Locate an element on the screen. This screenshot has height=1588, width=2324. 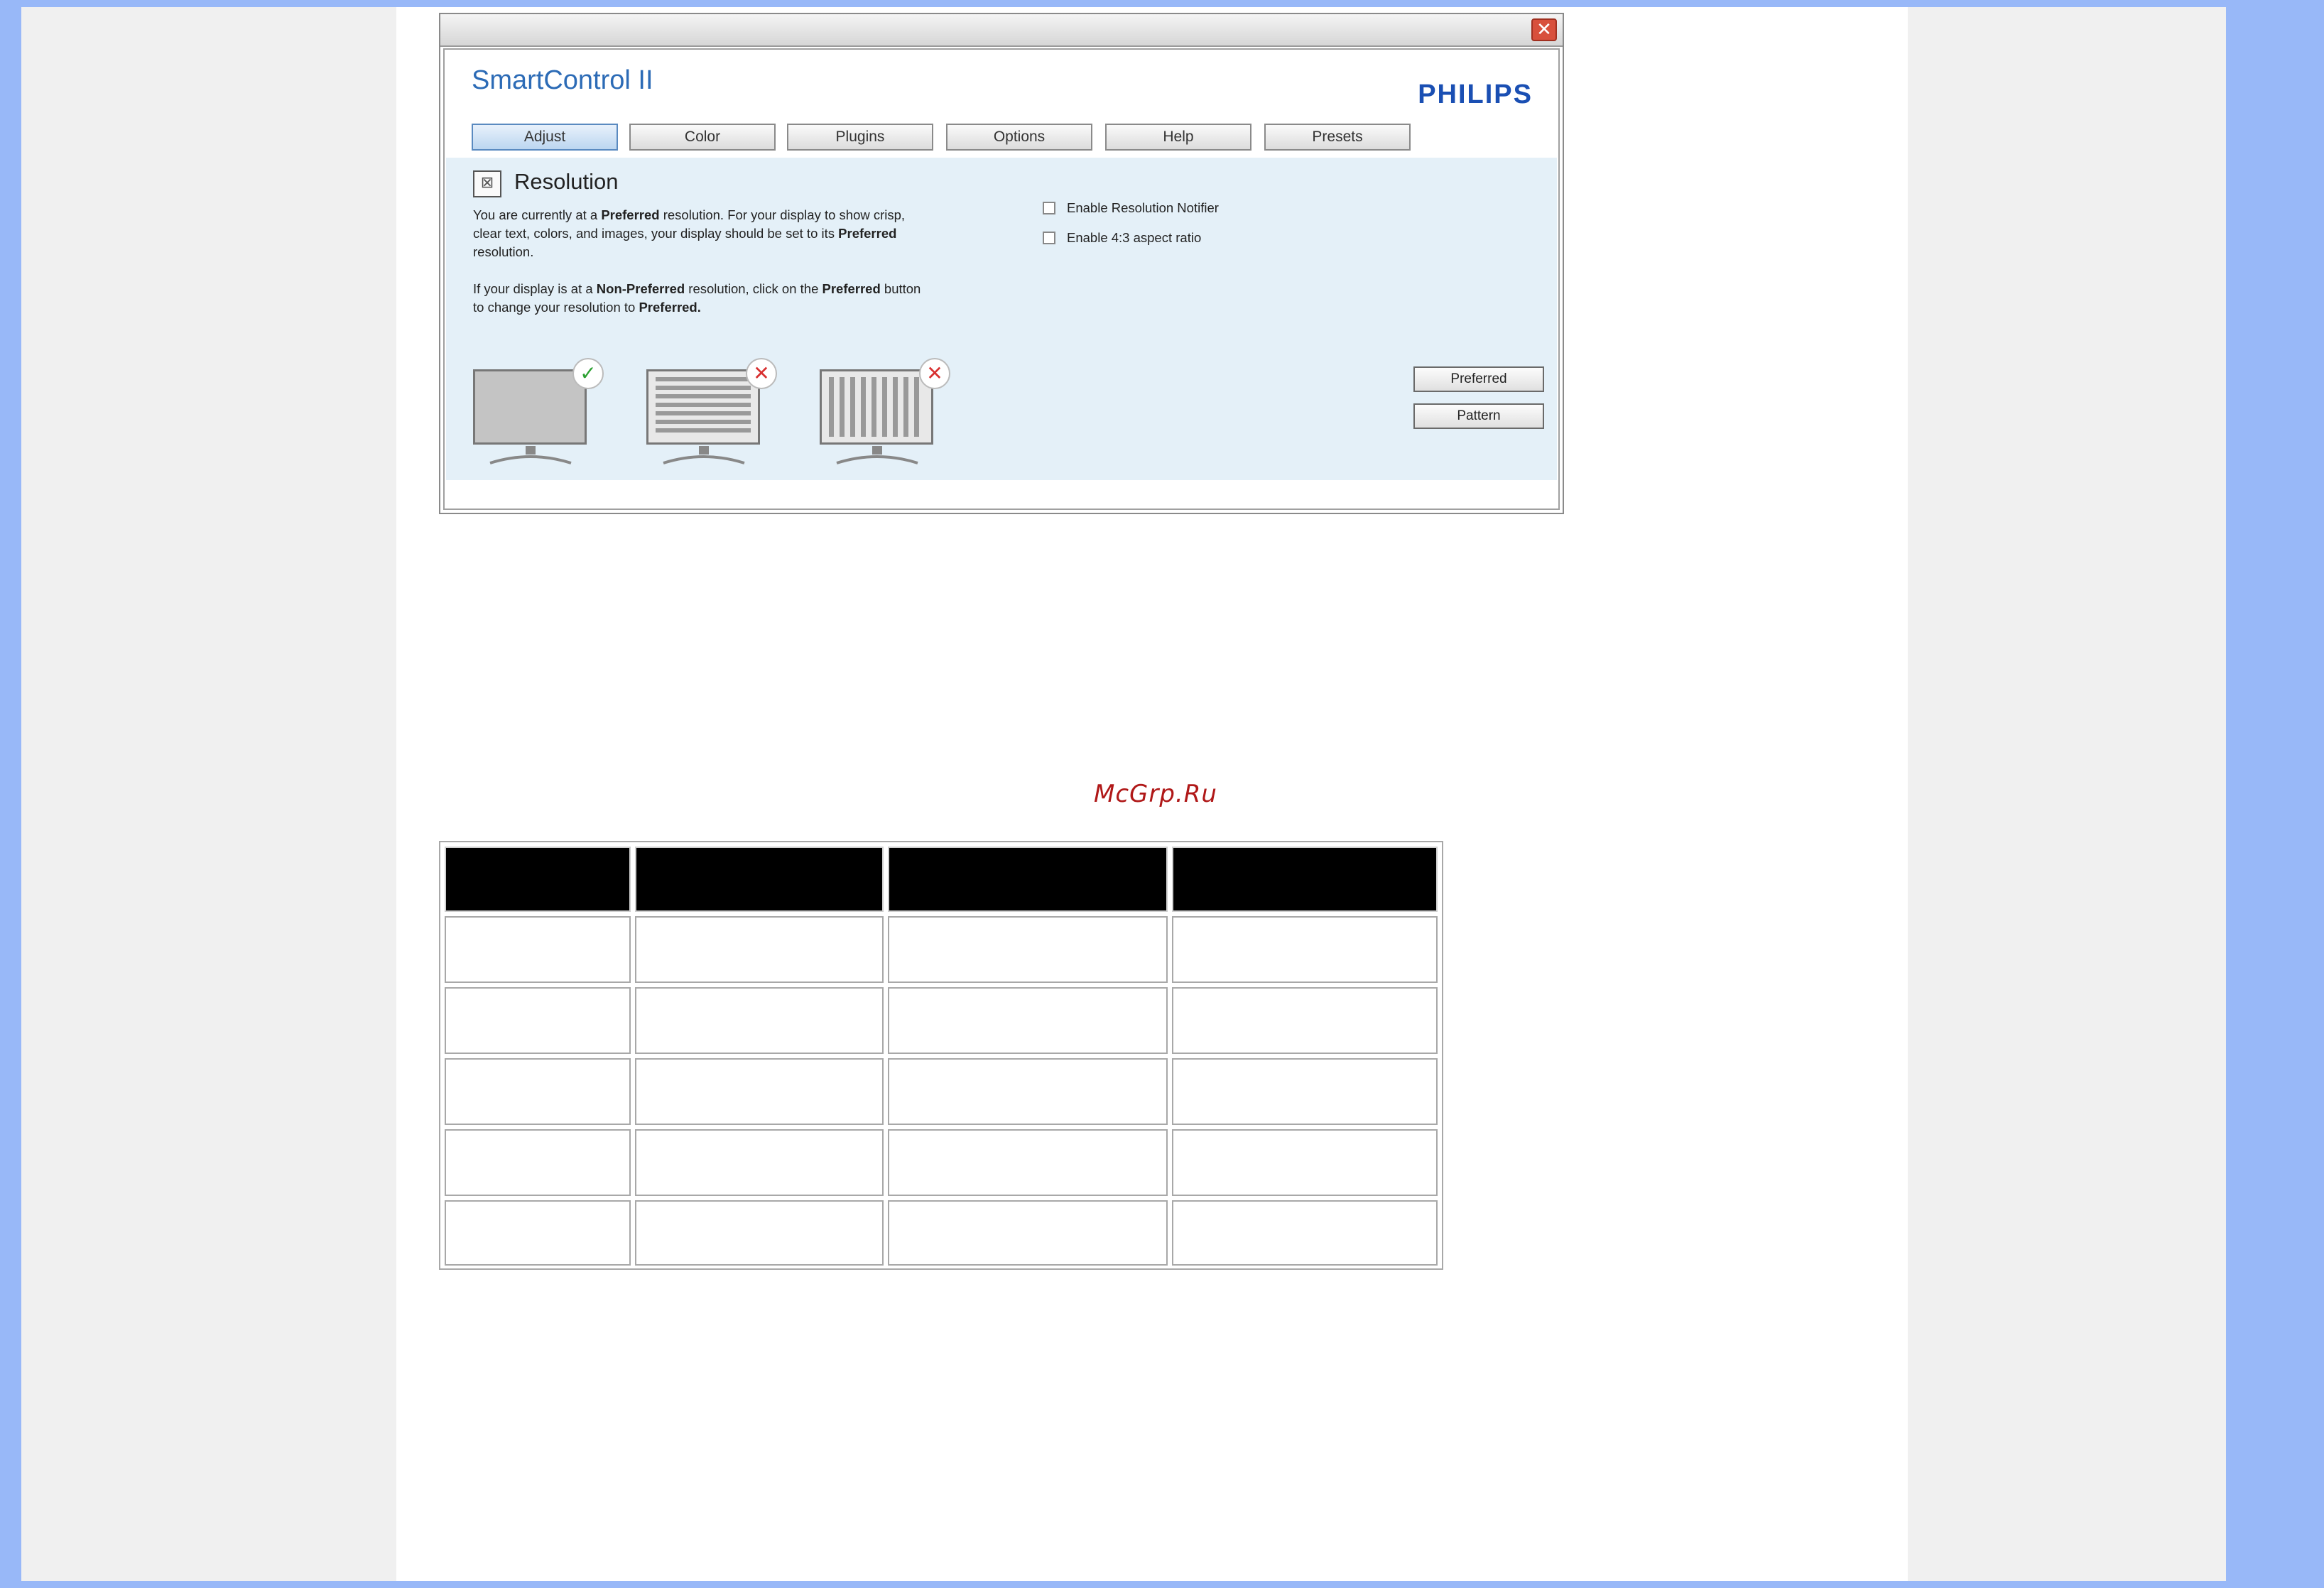
monitor-horizontal-lines-icon: ✕ is located at coordinates (711, 412).